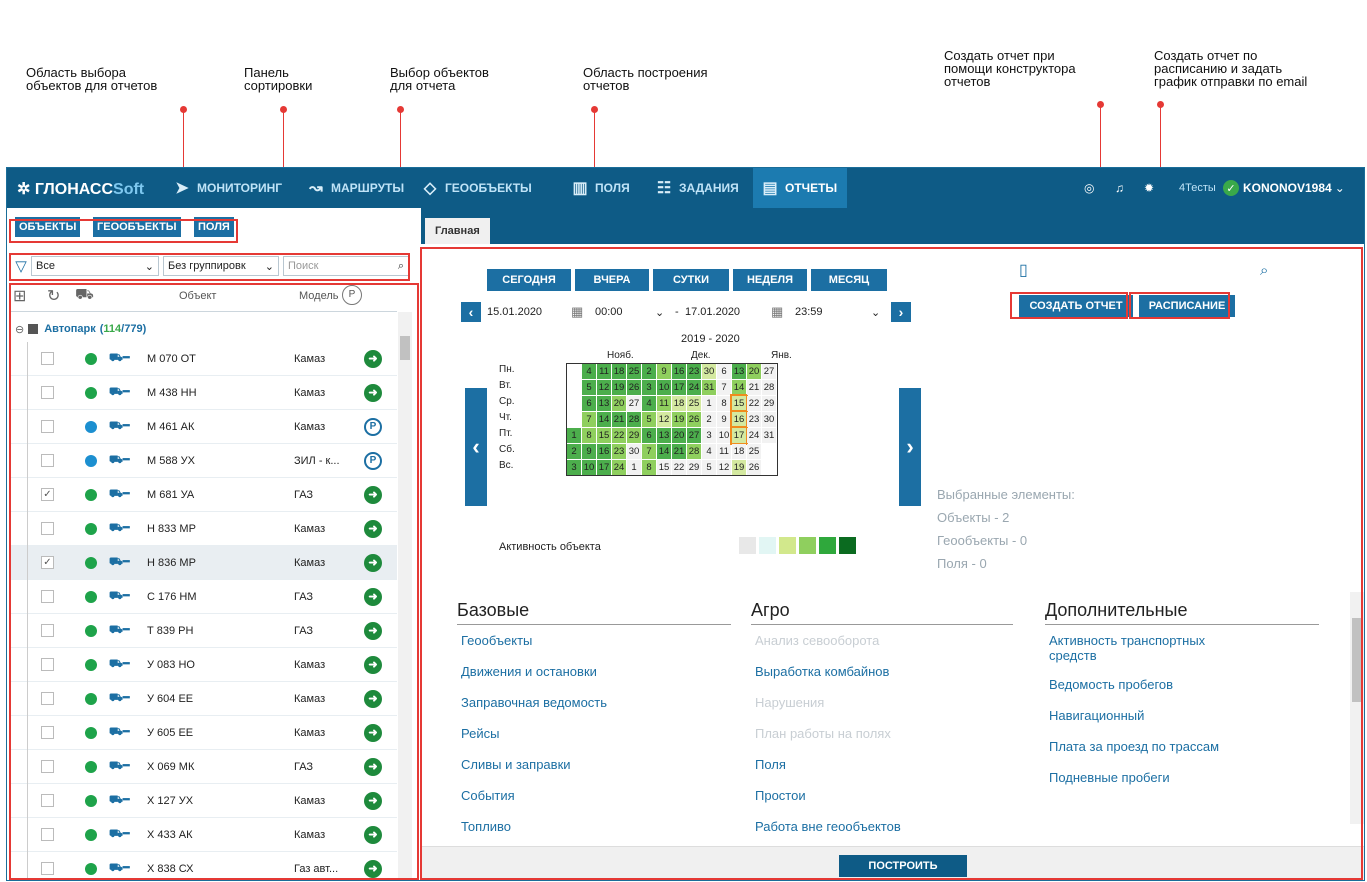 This screenshot has width=1367, height=882. Describe the element at coordinates (318, 296) in the screenshot. I see `column-model: Модель` at that location.